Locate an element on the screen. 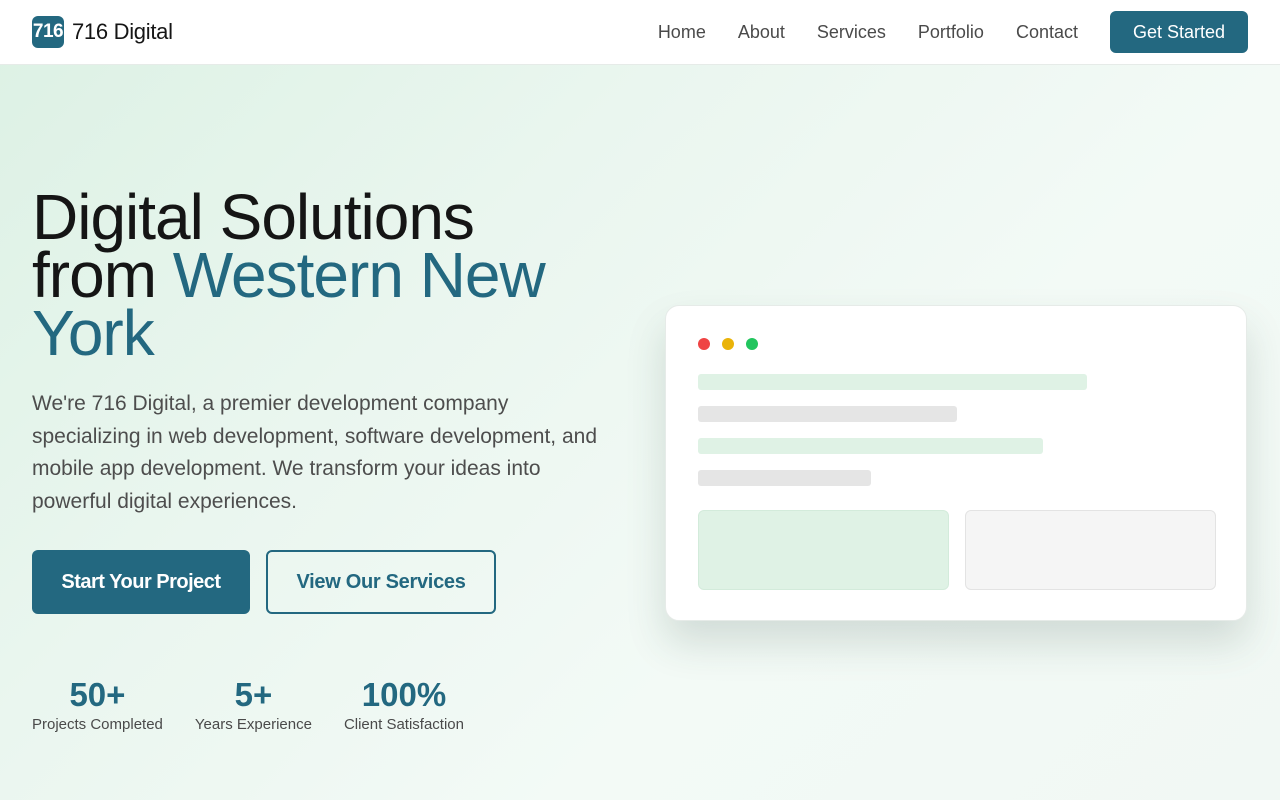 This screenshot has width=1280, height=800. stat-projects: 50+ Projects Completed is located at coordinates (97, 704).